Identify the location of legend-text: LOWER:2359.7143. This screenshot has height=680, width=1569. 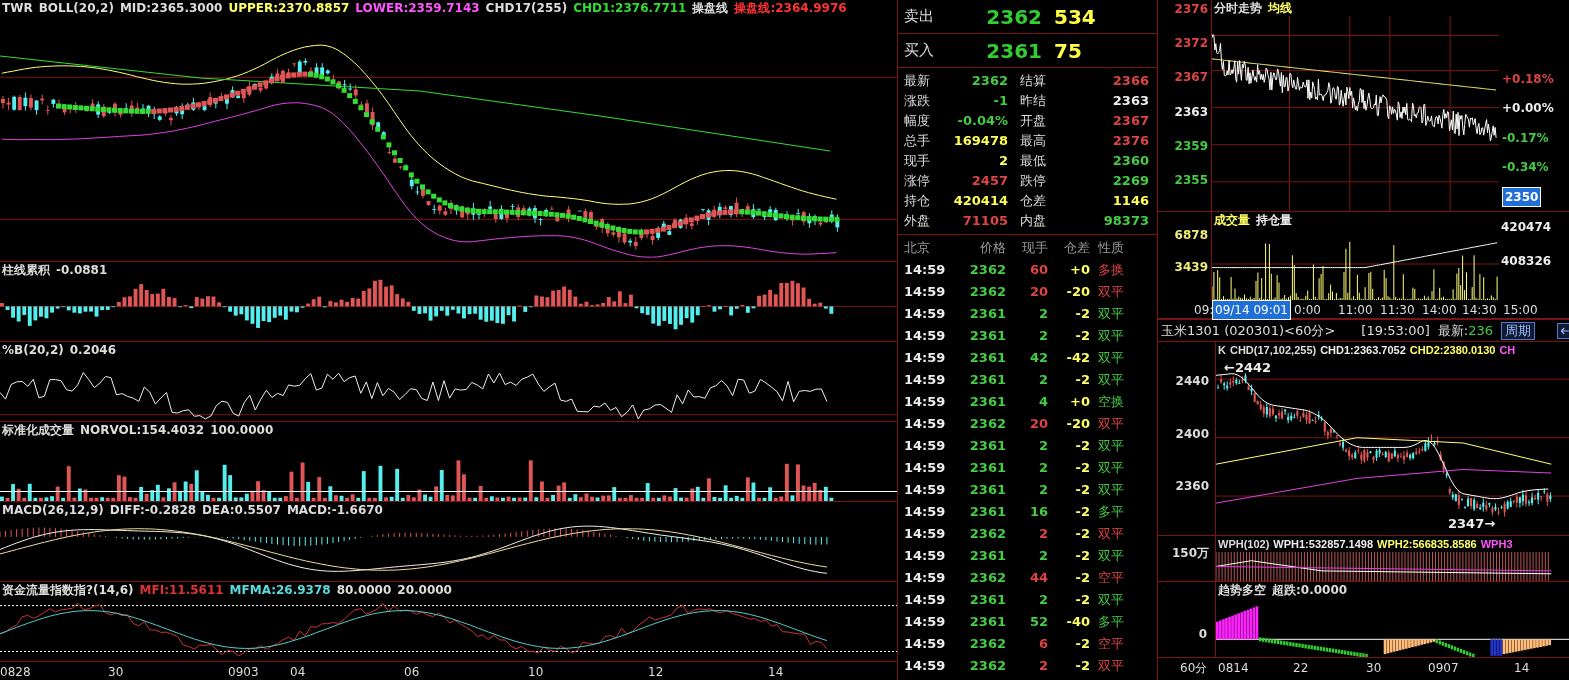
(417, 8).